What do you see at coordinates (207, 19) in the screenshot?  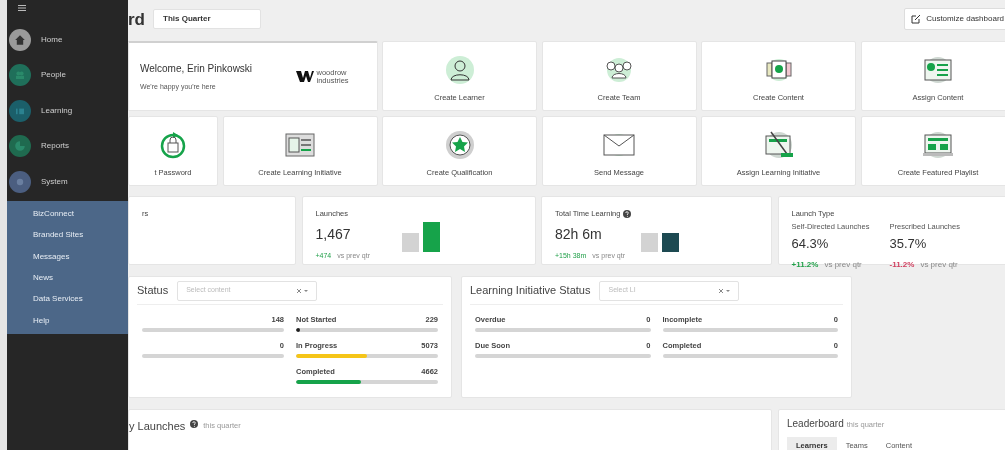 I see `period-select: This Quarter` at bounding box center [207, 19].